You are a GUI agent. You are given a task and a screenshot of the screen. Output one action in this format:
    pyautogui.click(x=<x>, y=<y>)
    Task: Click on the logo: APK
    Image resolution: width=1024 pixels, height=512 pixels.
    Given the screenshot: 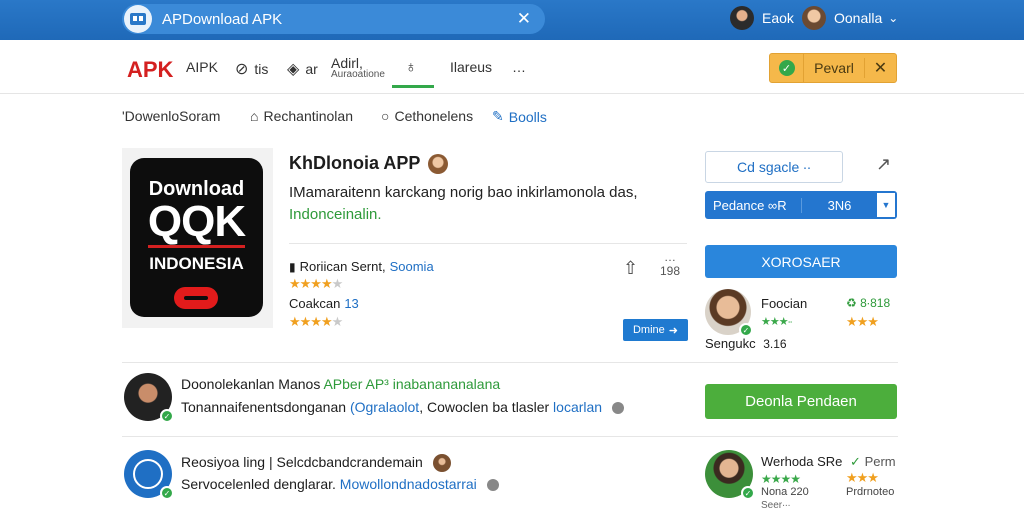 What is the action you would take?
    pyautogui.click(x=150, y=70)
    